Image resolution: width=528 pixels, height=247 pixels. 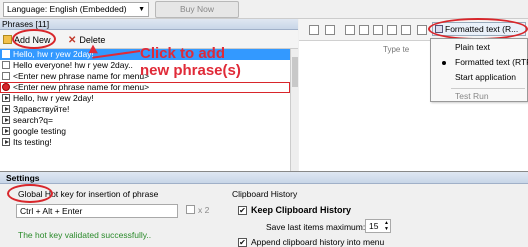 What do you see at coordinates (378, 30) in the screenshot?
I see `paste-icon` at bounding box center [378, 30].